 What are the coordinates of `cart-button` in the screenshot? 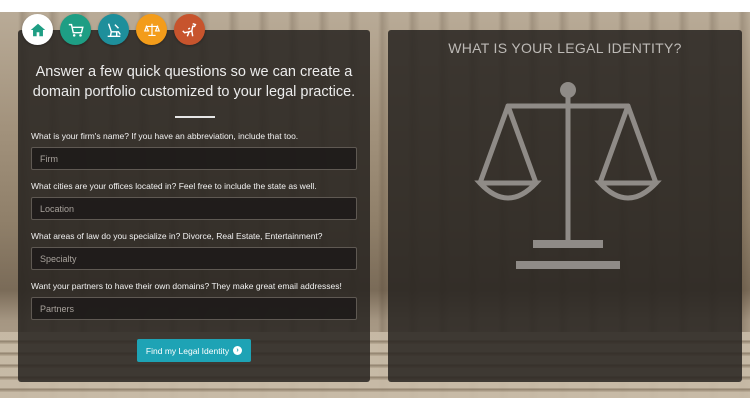 It's located at (75, 29).